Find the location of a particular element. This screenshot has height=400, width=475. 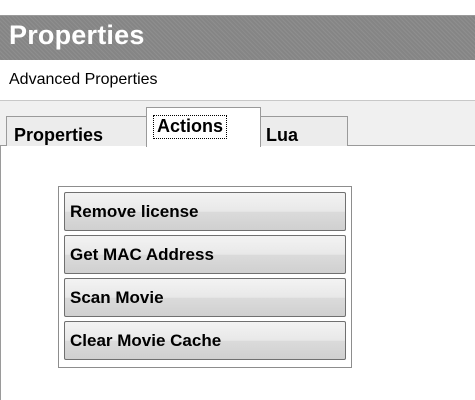

tab-lua: Lua is located at coordinates (303, 131).